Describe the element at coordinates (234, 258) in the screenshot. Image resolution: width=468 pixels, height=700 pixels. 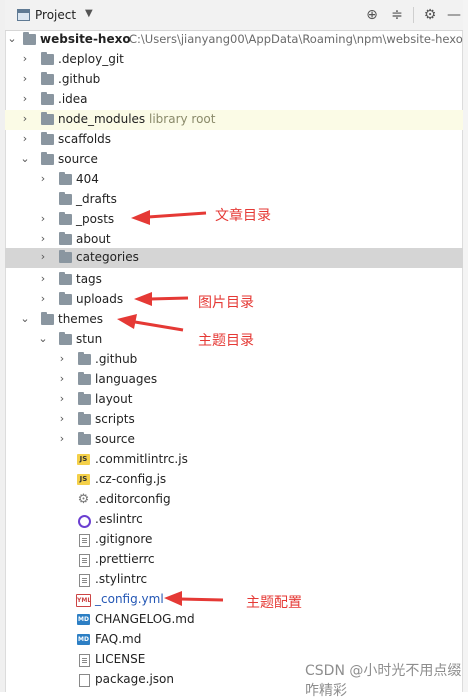
I see `tree-row-categories: › categories` at that location.